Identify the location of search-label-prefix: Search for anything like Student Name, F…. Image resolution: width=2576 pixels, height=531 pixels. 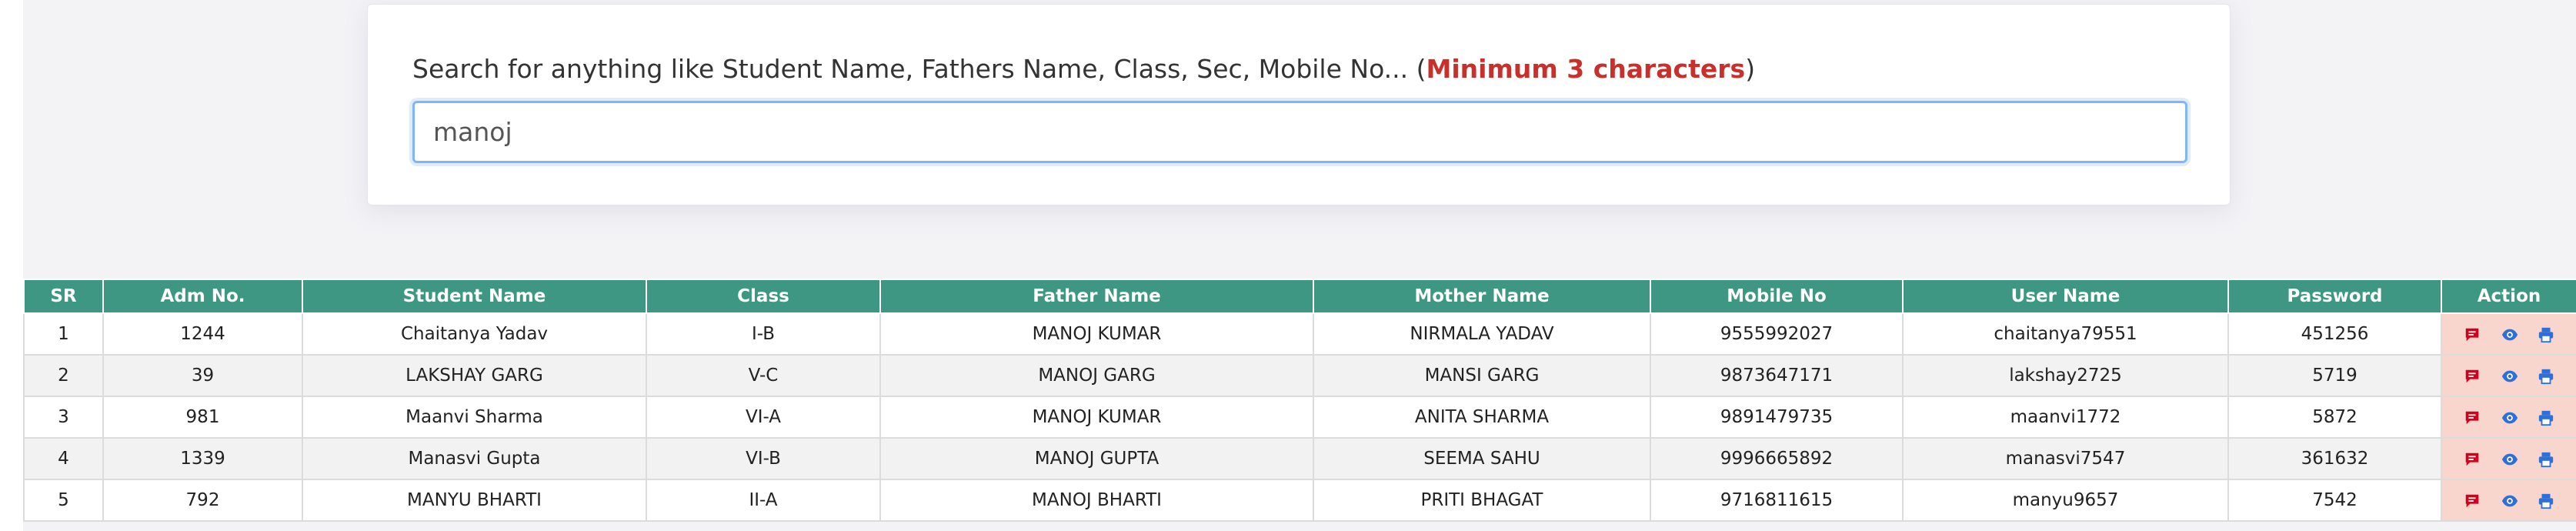
(919, 69).